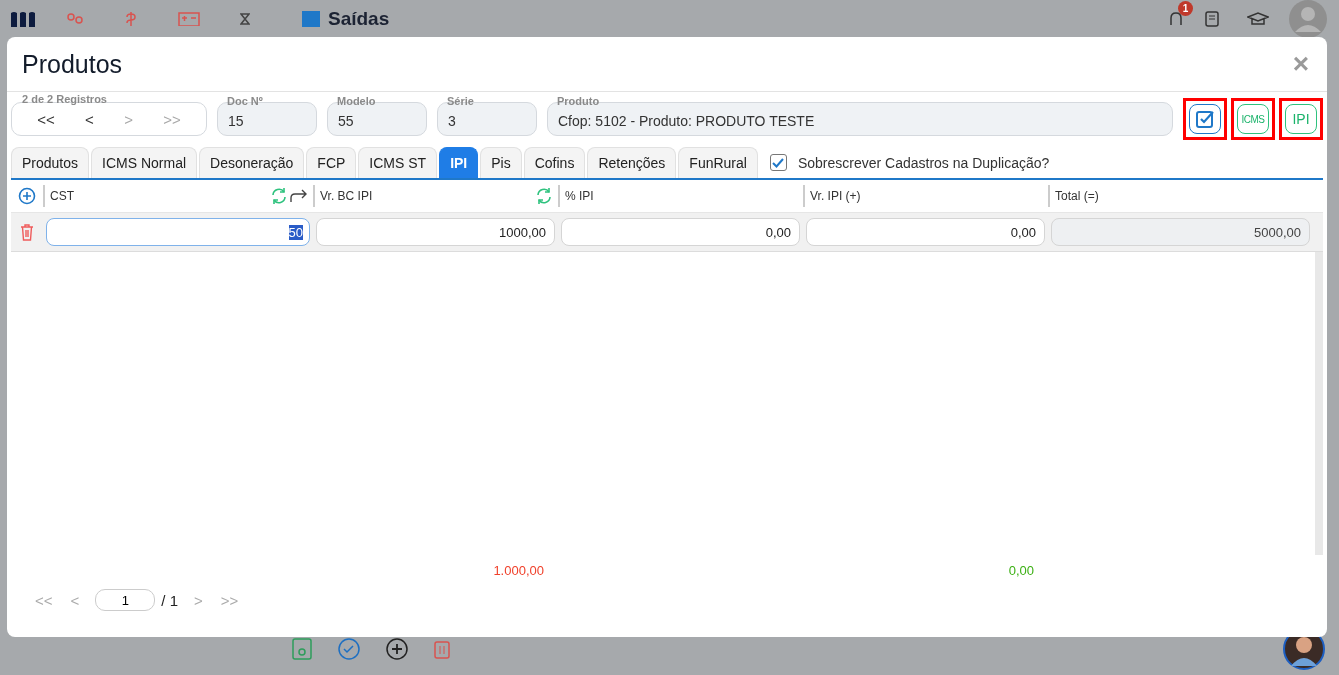  Describe the element at coordinates (1185, 8) in the screenshot. I see `notification-badge: 1` at that location.